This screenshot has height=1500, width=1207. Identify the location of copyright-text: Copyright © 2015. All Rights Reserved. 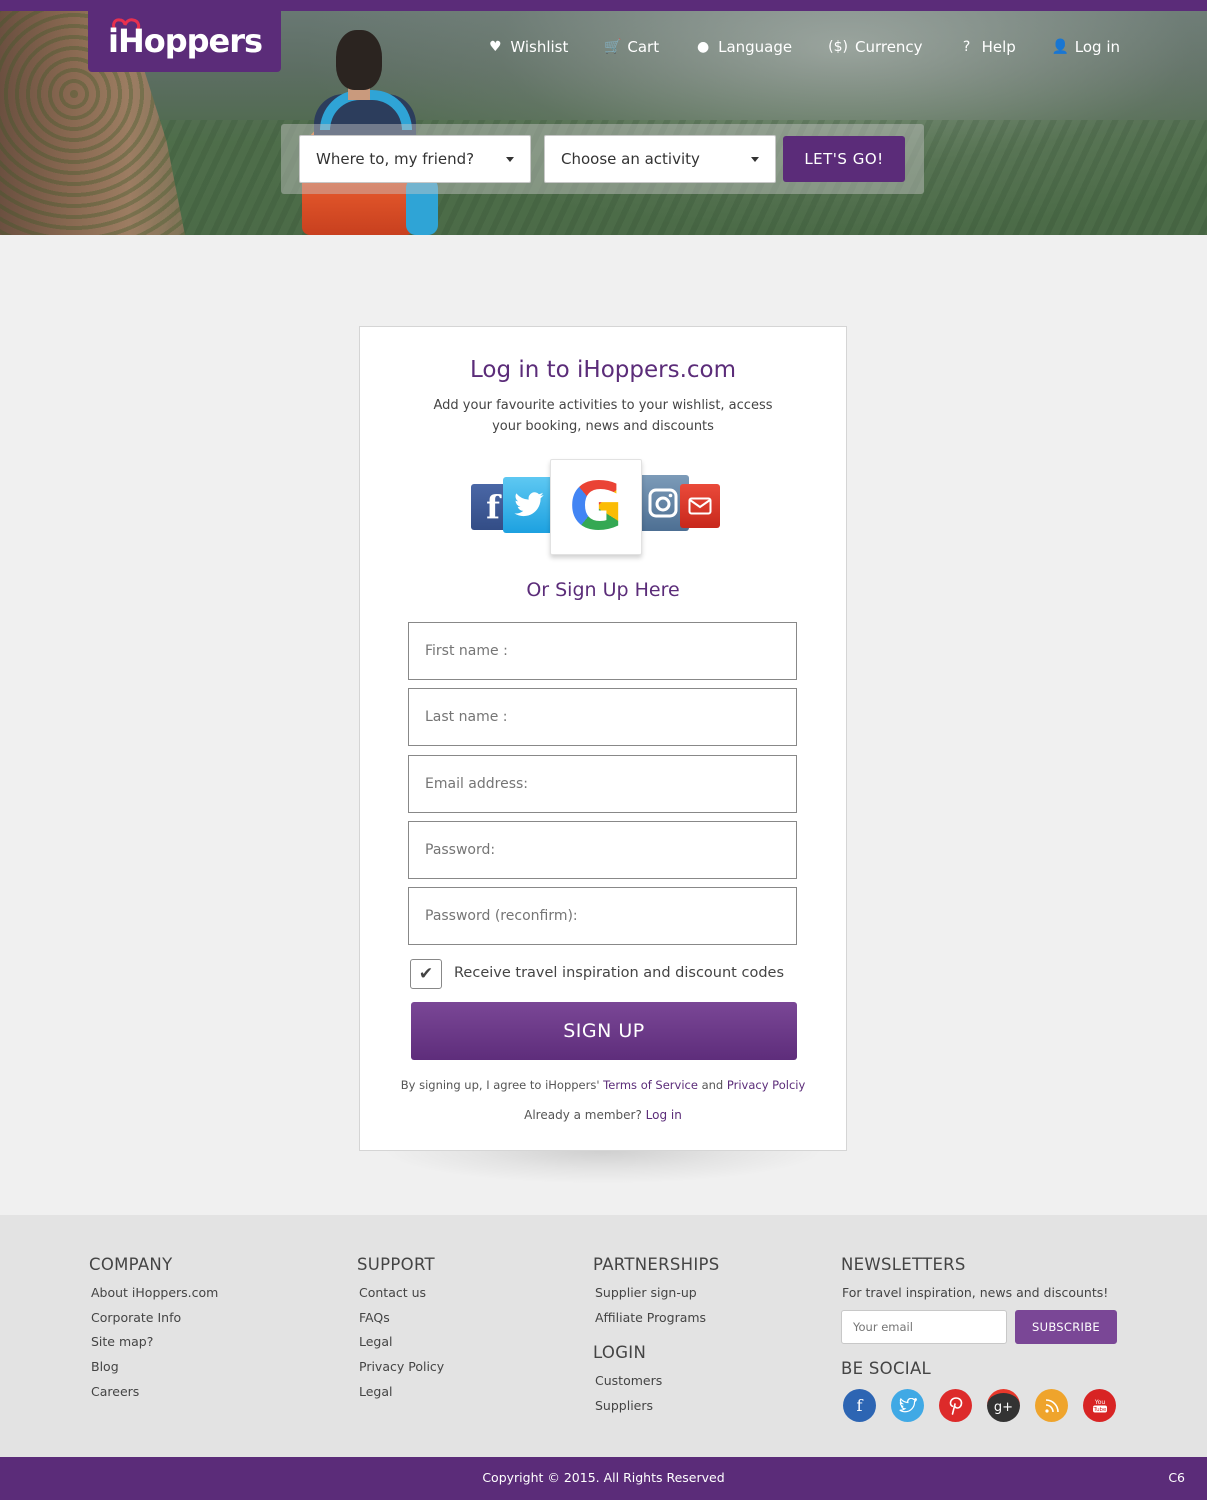
(603, 1477).